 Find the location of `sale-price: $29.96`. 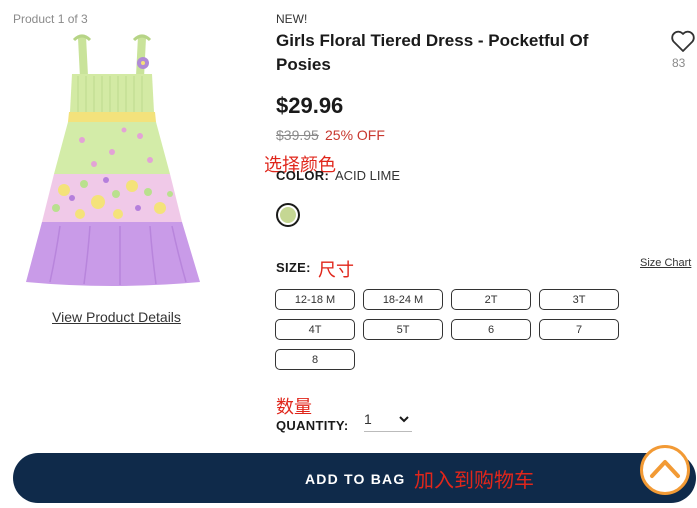

sale-price: $29.96 is located at coordinates (310, 105).